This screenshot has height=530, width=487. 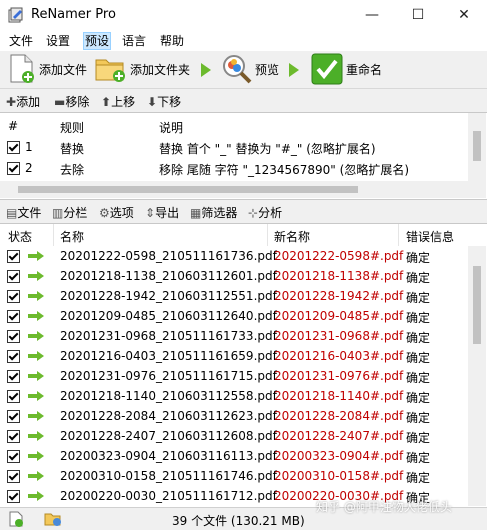 What do you see at coordinates (168, 436) in the screenshot?
I see `file-name: 20201228-2407_210603112608.pdf` at bounding box center [168, 436].